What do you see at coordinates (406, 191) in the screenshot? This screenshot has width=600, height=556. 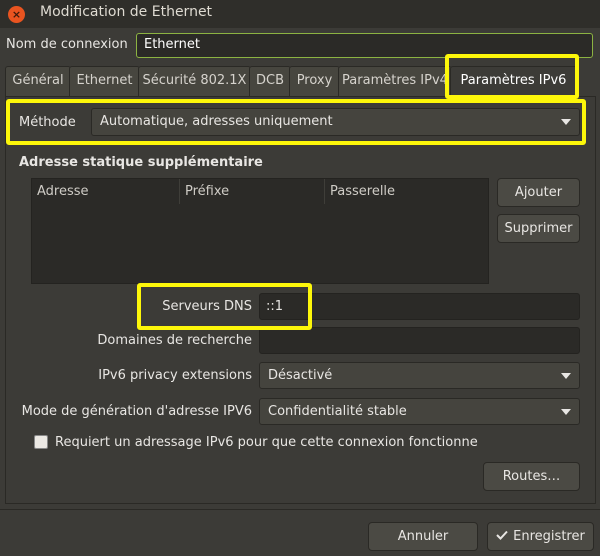 I see `column-header-gateway: Passerelle` at bounding box center [406, 191].